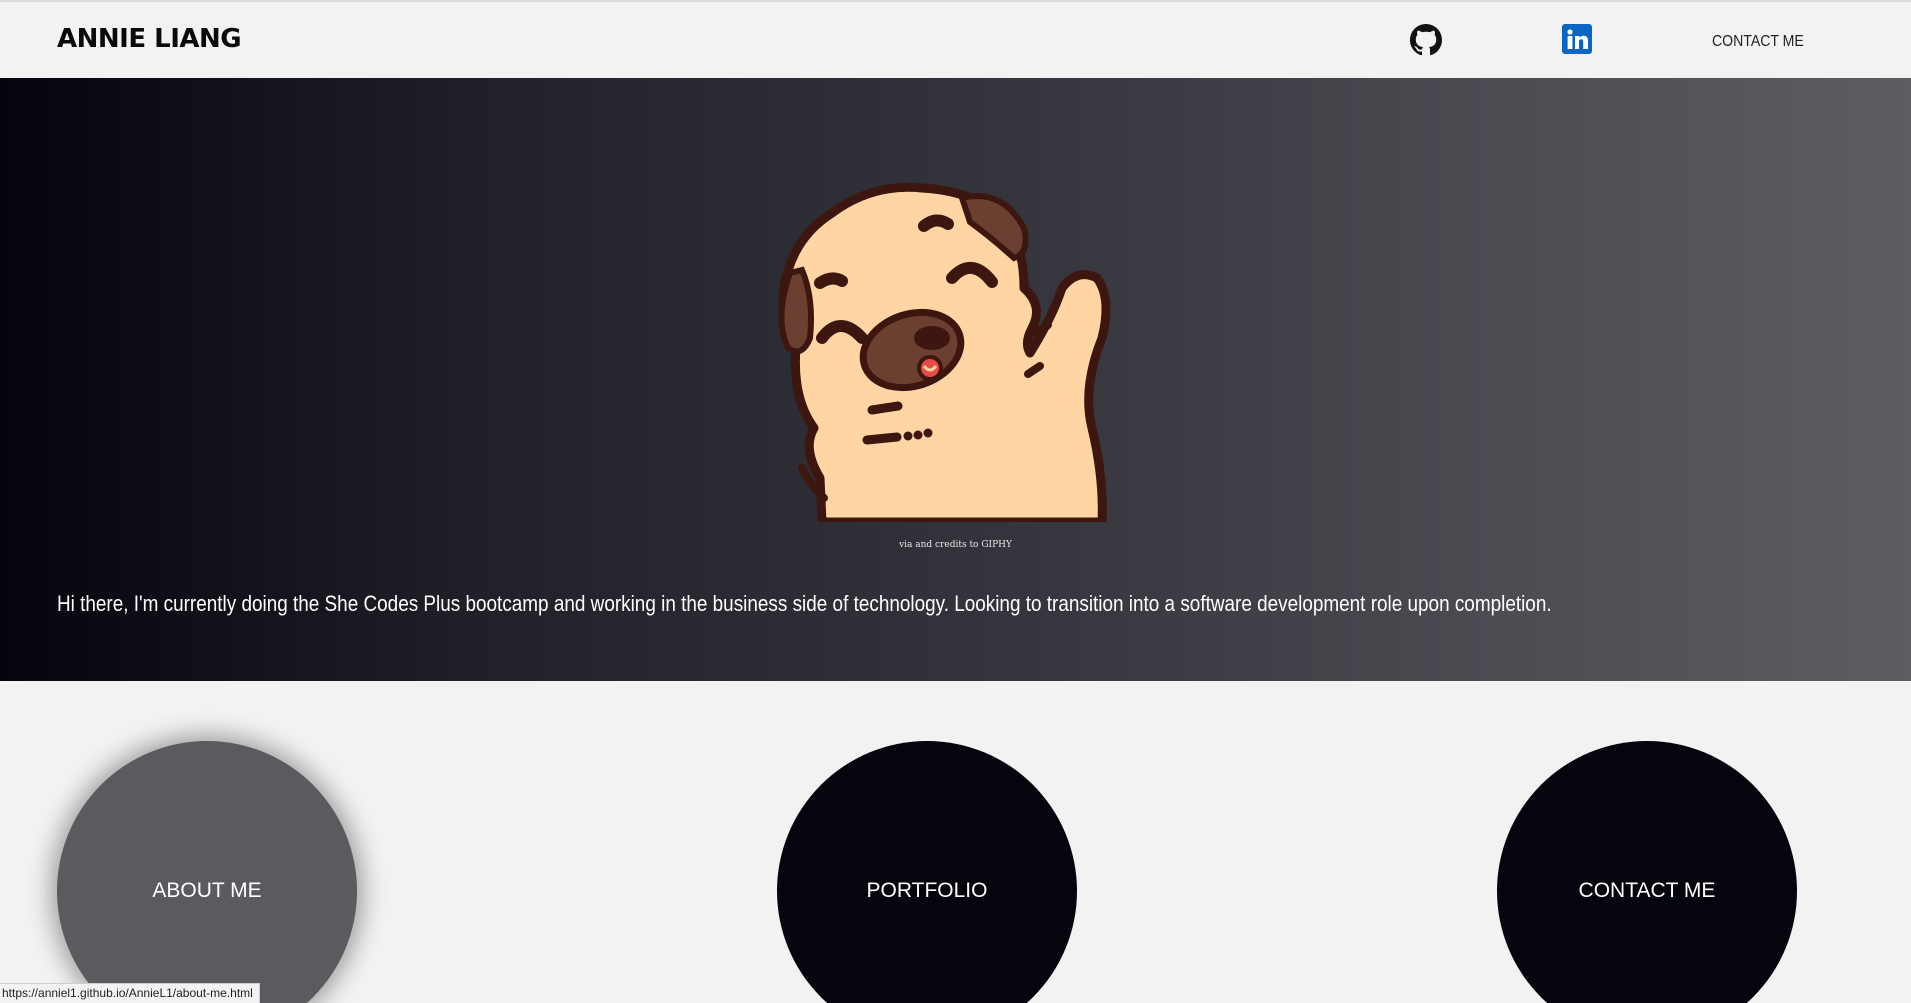 The width and height of the screenshot is (1911, 1003). I want to click on linkedin-icon, so click(1577, 39).